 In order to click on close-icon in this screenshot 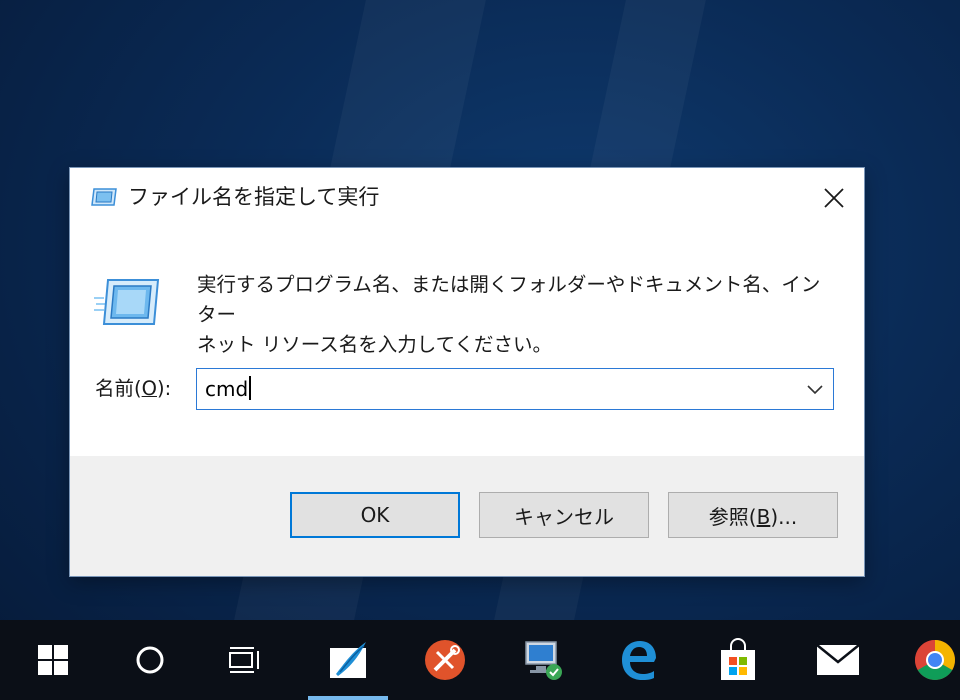, I will do `click(834, 198)`.